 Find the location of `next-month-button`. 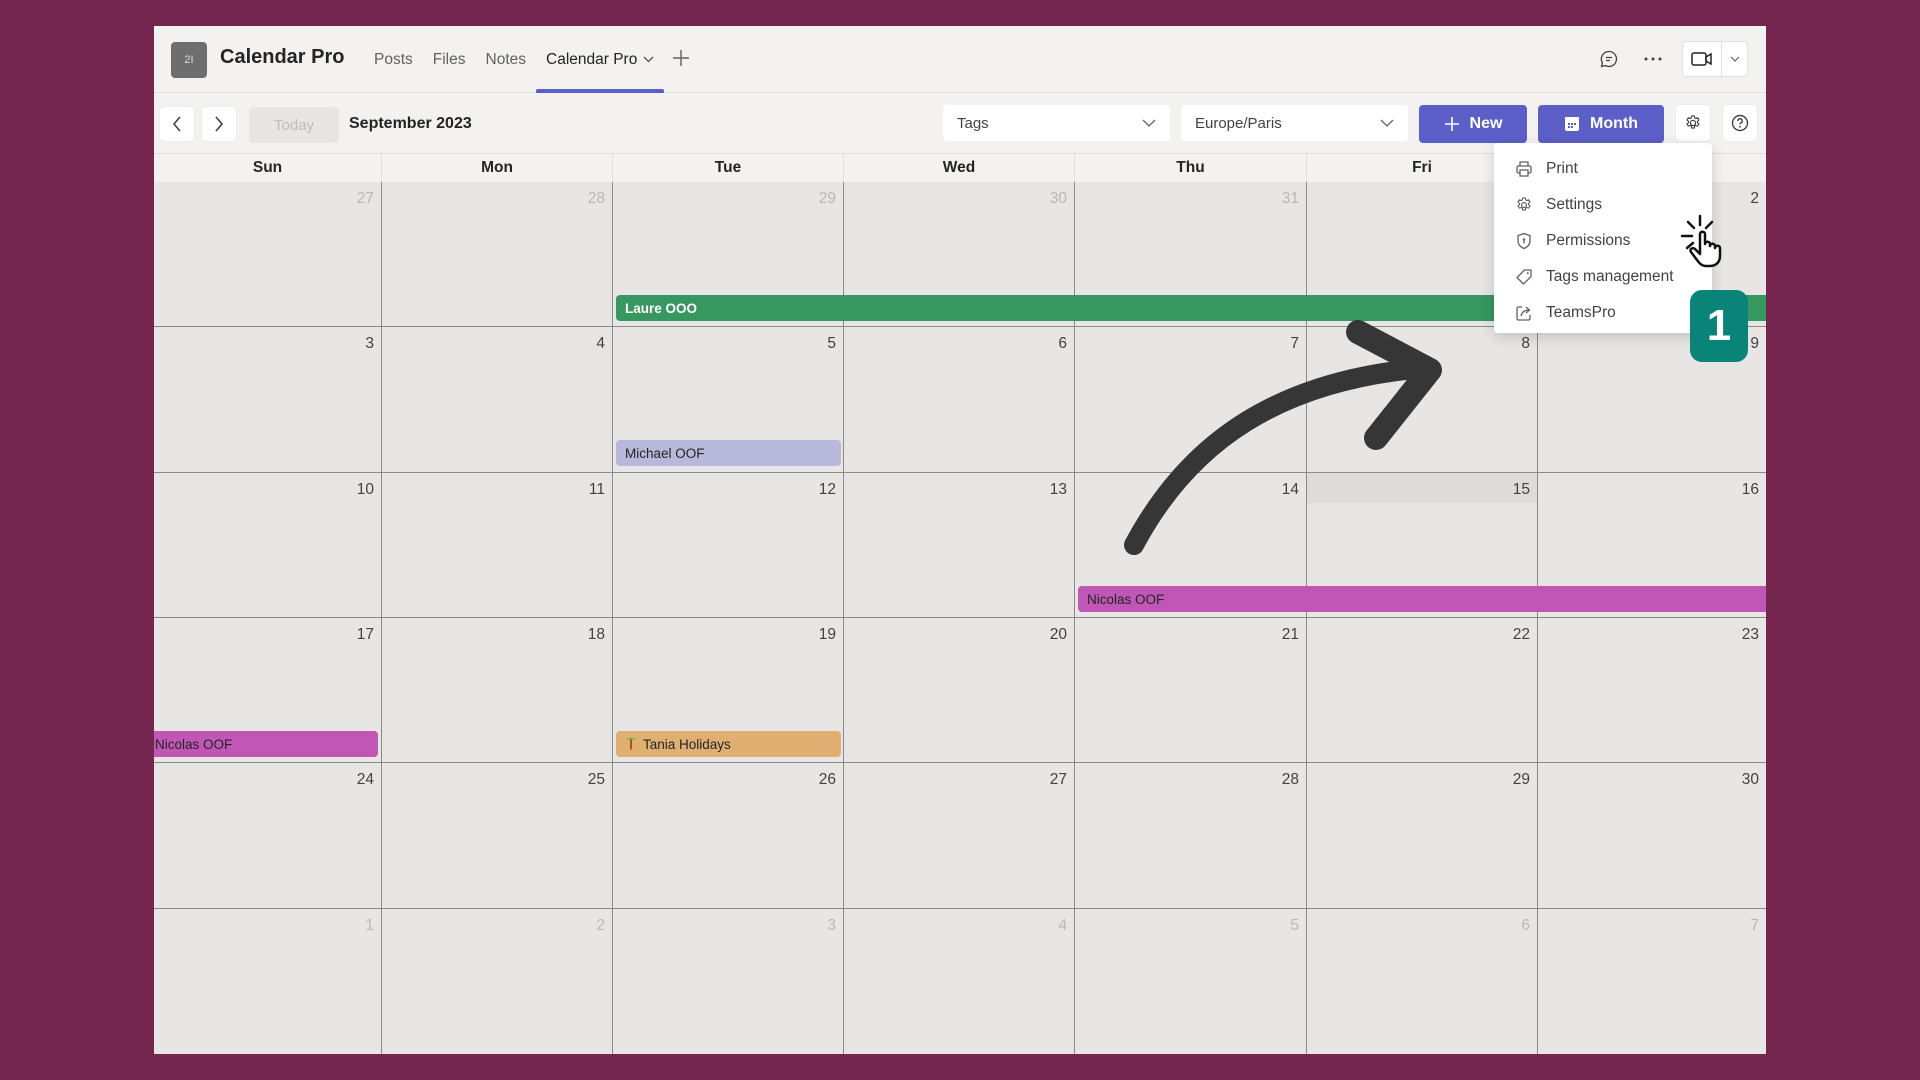

next-month-button is located at coordinates (219, 124).